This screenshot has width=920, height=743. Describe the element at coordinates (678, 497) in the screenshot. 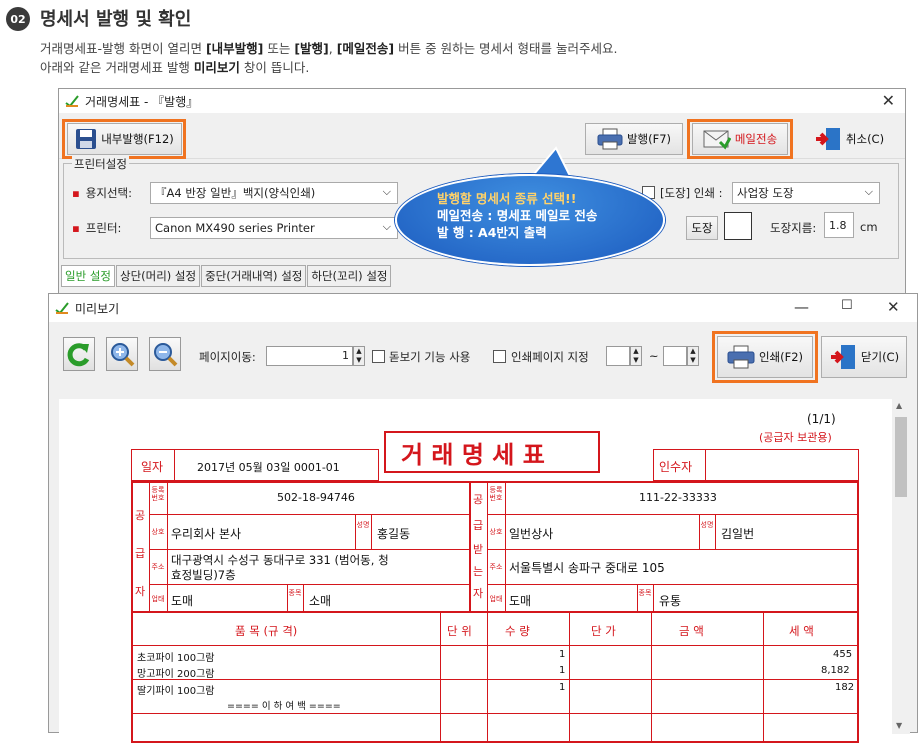

I see `buyer-reg: 111-22-33333` at that location.